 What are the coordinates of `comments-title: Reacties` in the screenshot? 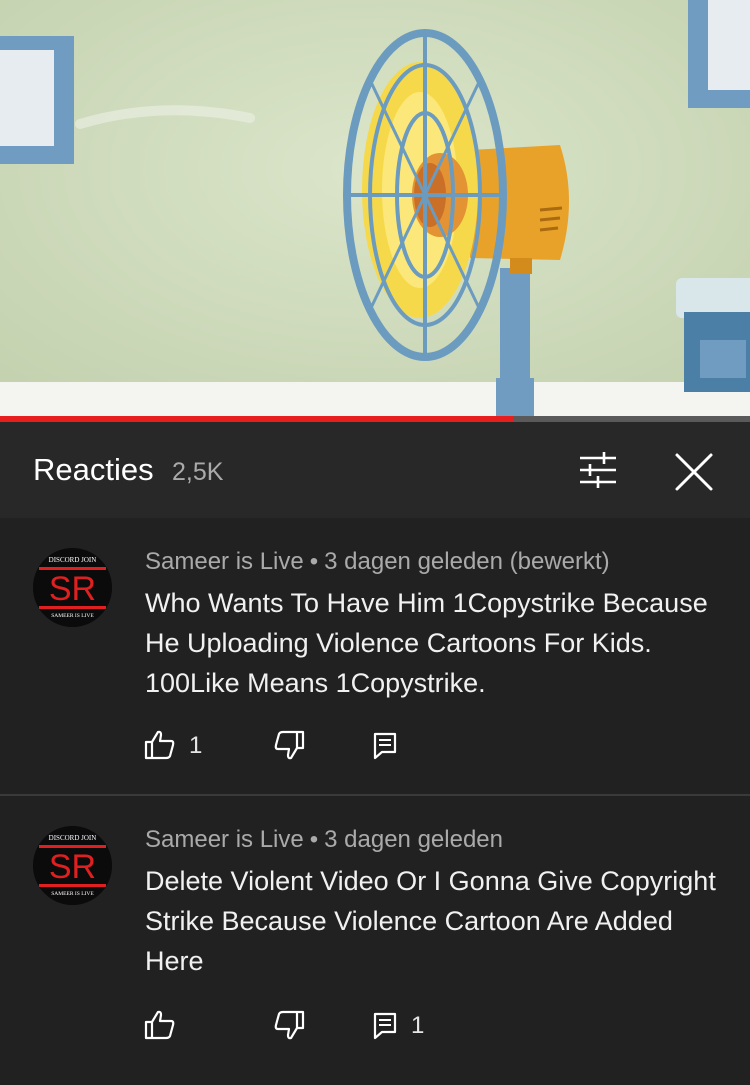 It's located at (93, 469).